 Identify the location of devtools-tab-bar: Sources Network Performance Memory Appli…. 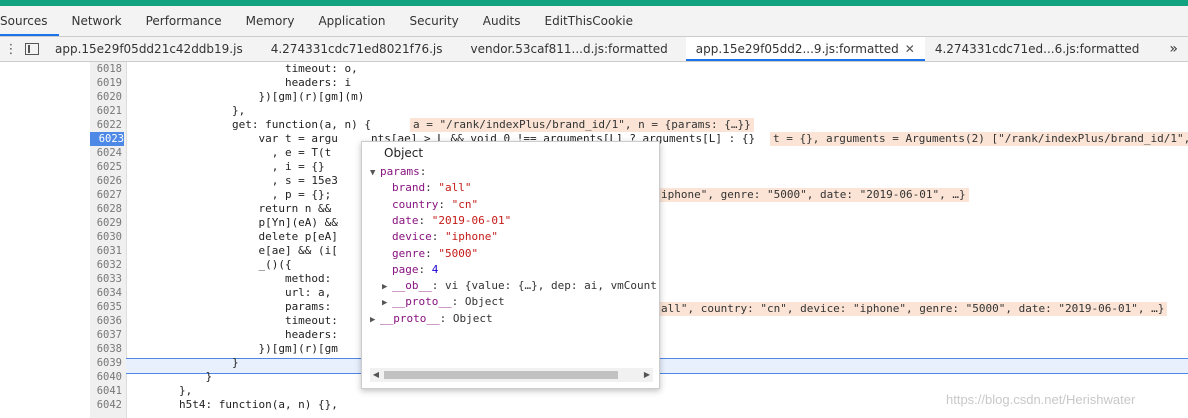
(594, 21).